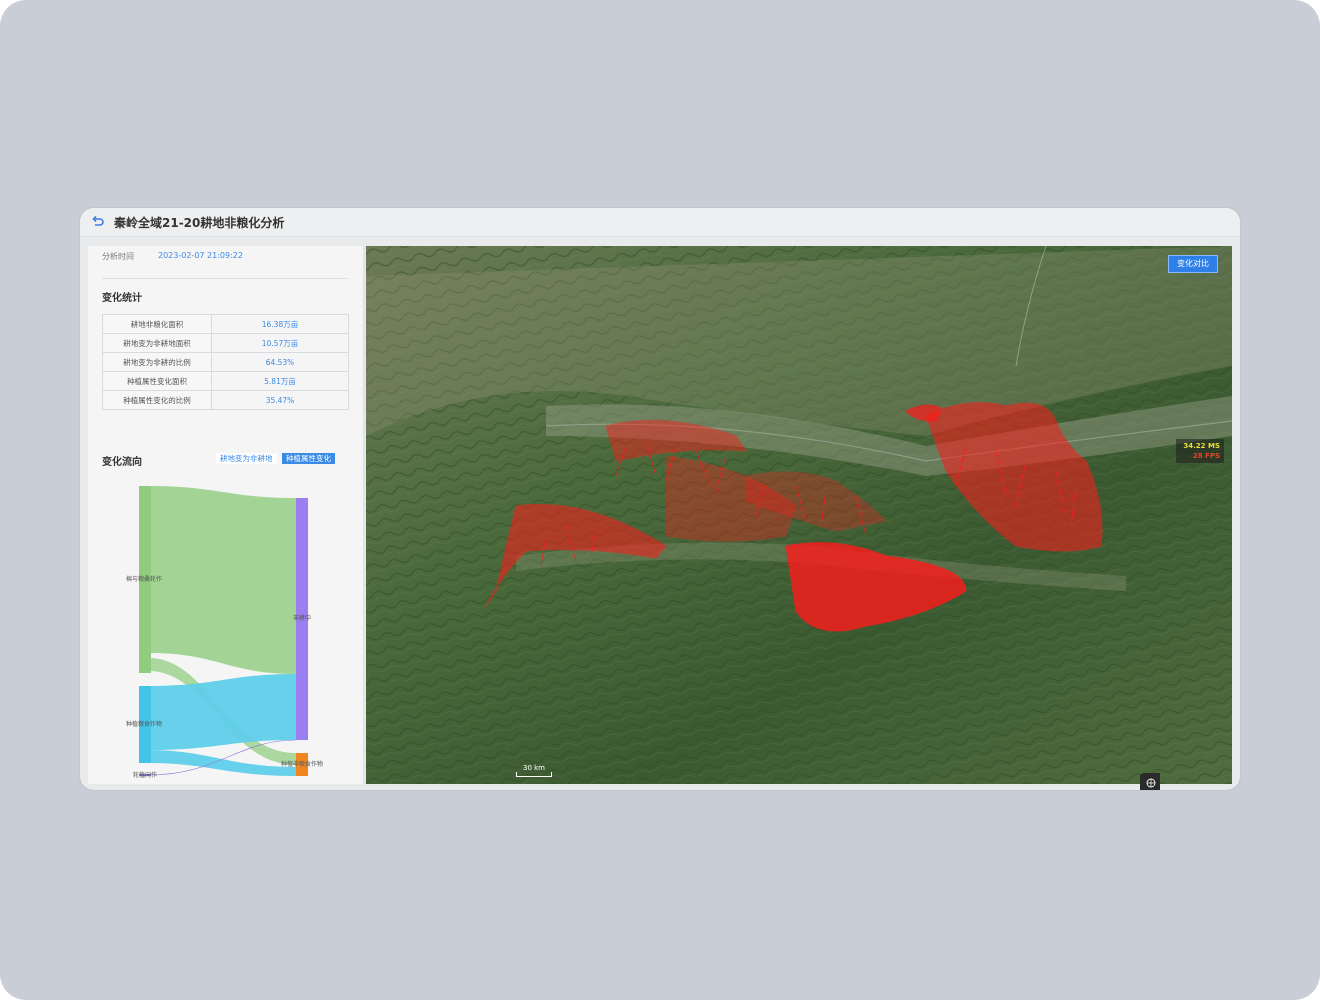 This screenshot has width=1320, height=1000. What do you see at coordinates (1200, 451) in the screenshot?
I see `performance-overlay: 34.22 MS 28 FPS` at bounding box center [1200, 451].